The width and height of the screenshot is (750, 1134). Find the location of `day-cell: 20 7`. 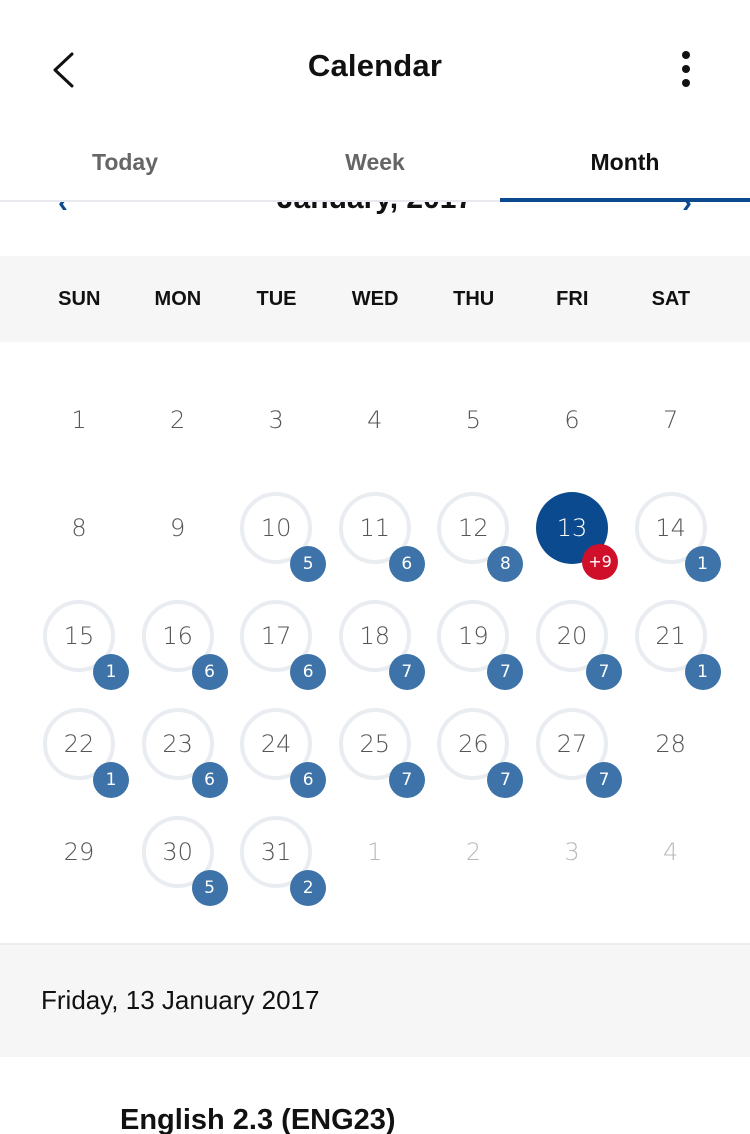

day-cell: 20 7 is located at coordinates (579, 645).